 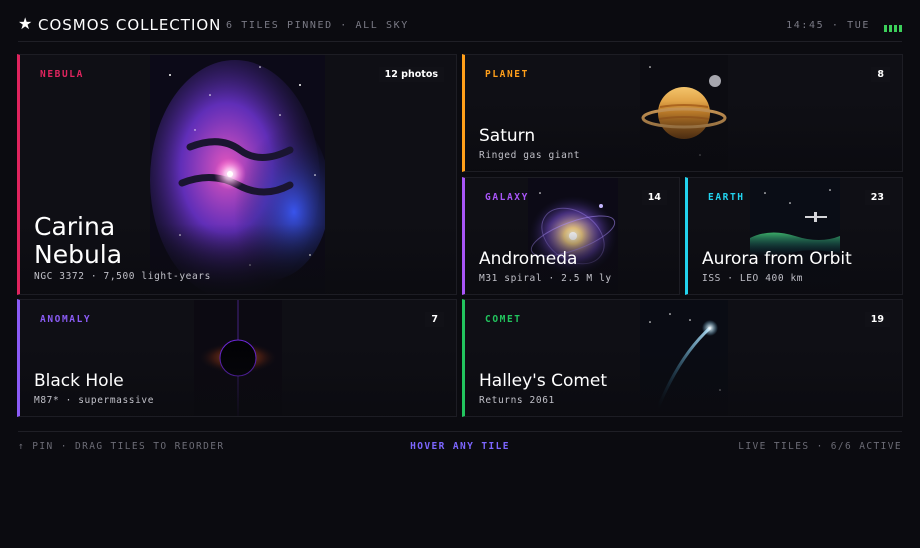 I want to click on live-tiles-status: LIVE TILES · 6/6 ACTIVE, so click(x=820, y=446).